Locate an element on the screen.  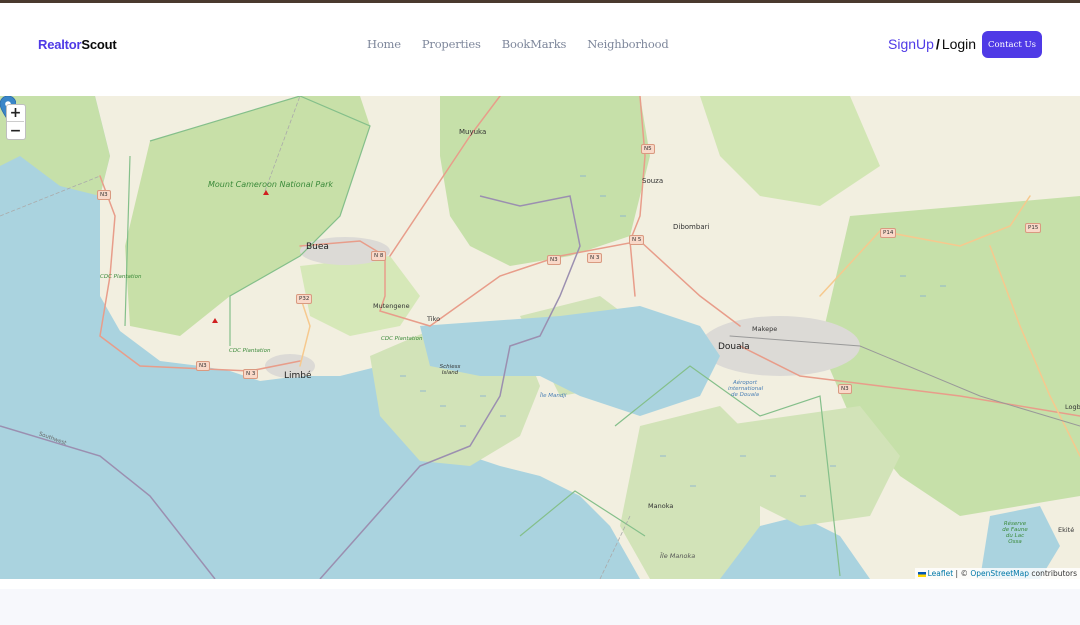
label-cdc-plantation-2: CDC Plantation is located at coordinates (250, 351).